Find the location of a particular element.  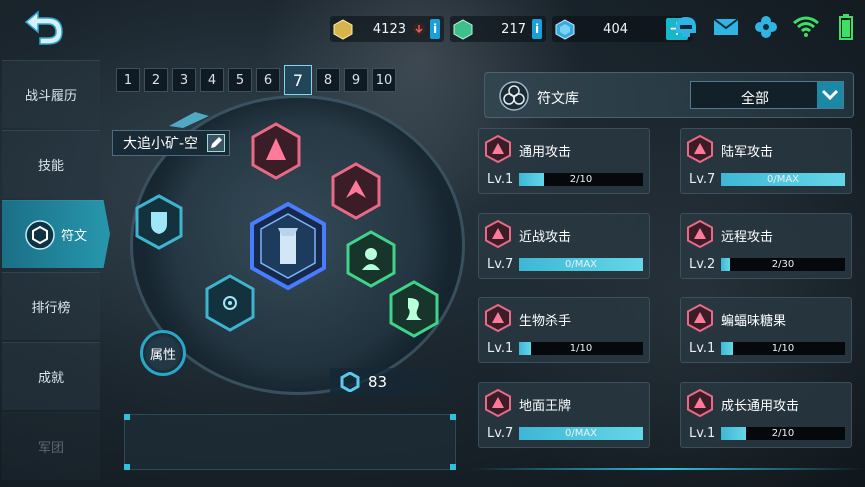

rune-card-progress: 1/10 is located at coordinates (581, 348).